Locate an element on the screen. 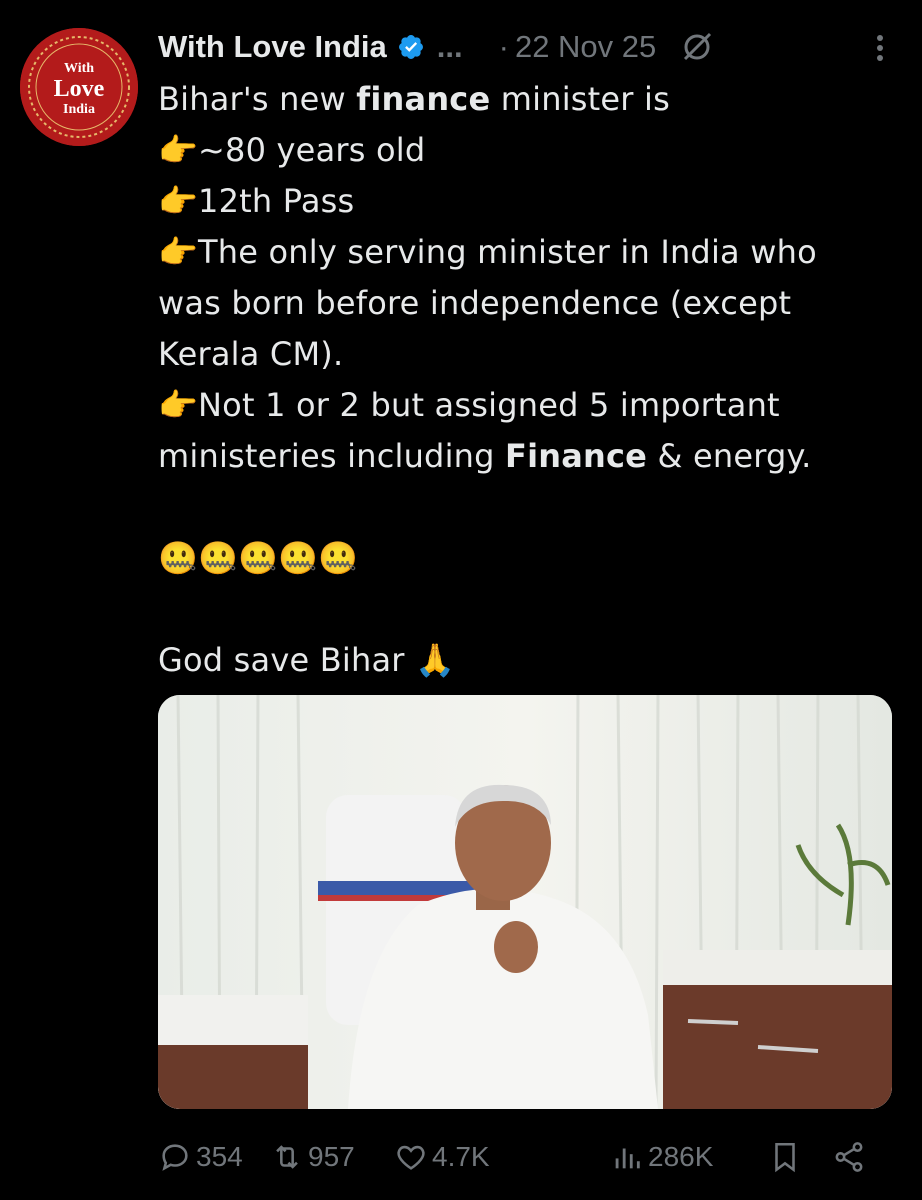 The image size is (922, 1200). share-button is located at coordinates (849, 1157).